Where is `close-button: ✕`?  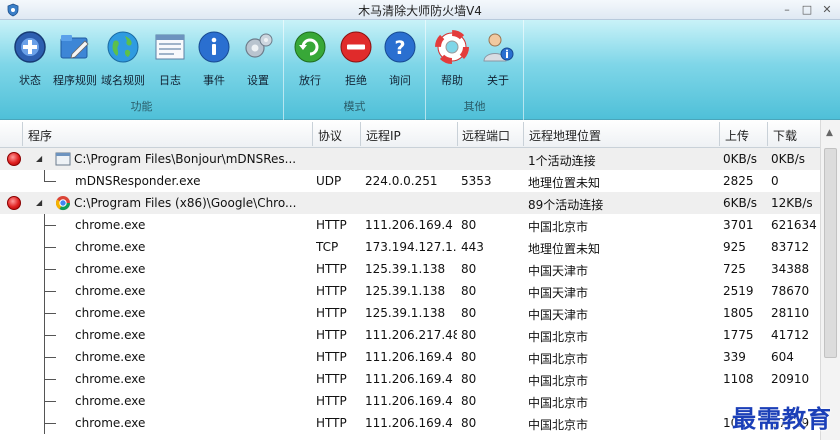 close-button: ✕ is located at coordinates (827, 9).